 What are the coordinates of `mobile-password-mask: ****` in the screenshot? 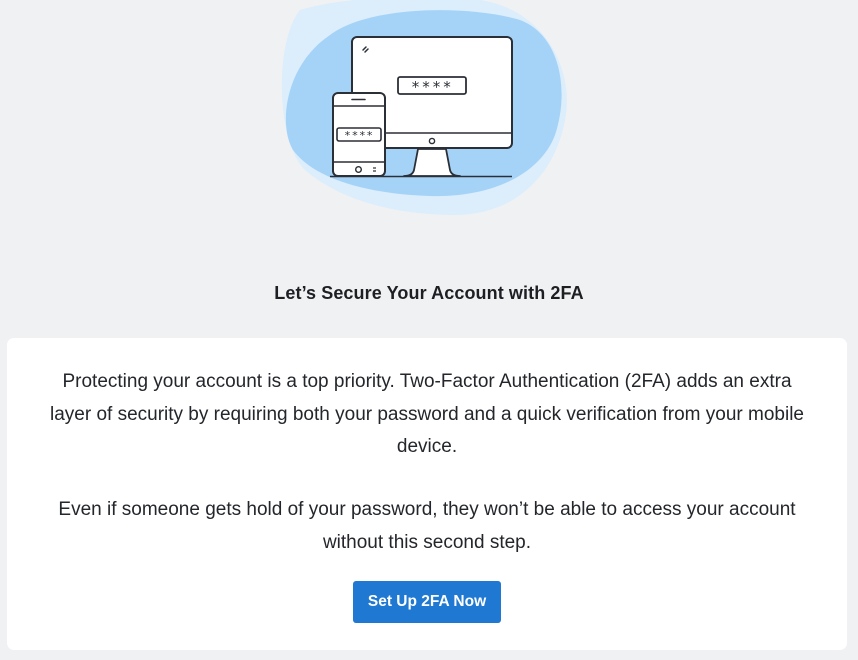 It's located at (359, 135).